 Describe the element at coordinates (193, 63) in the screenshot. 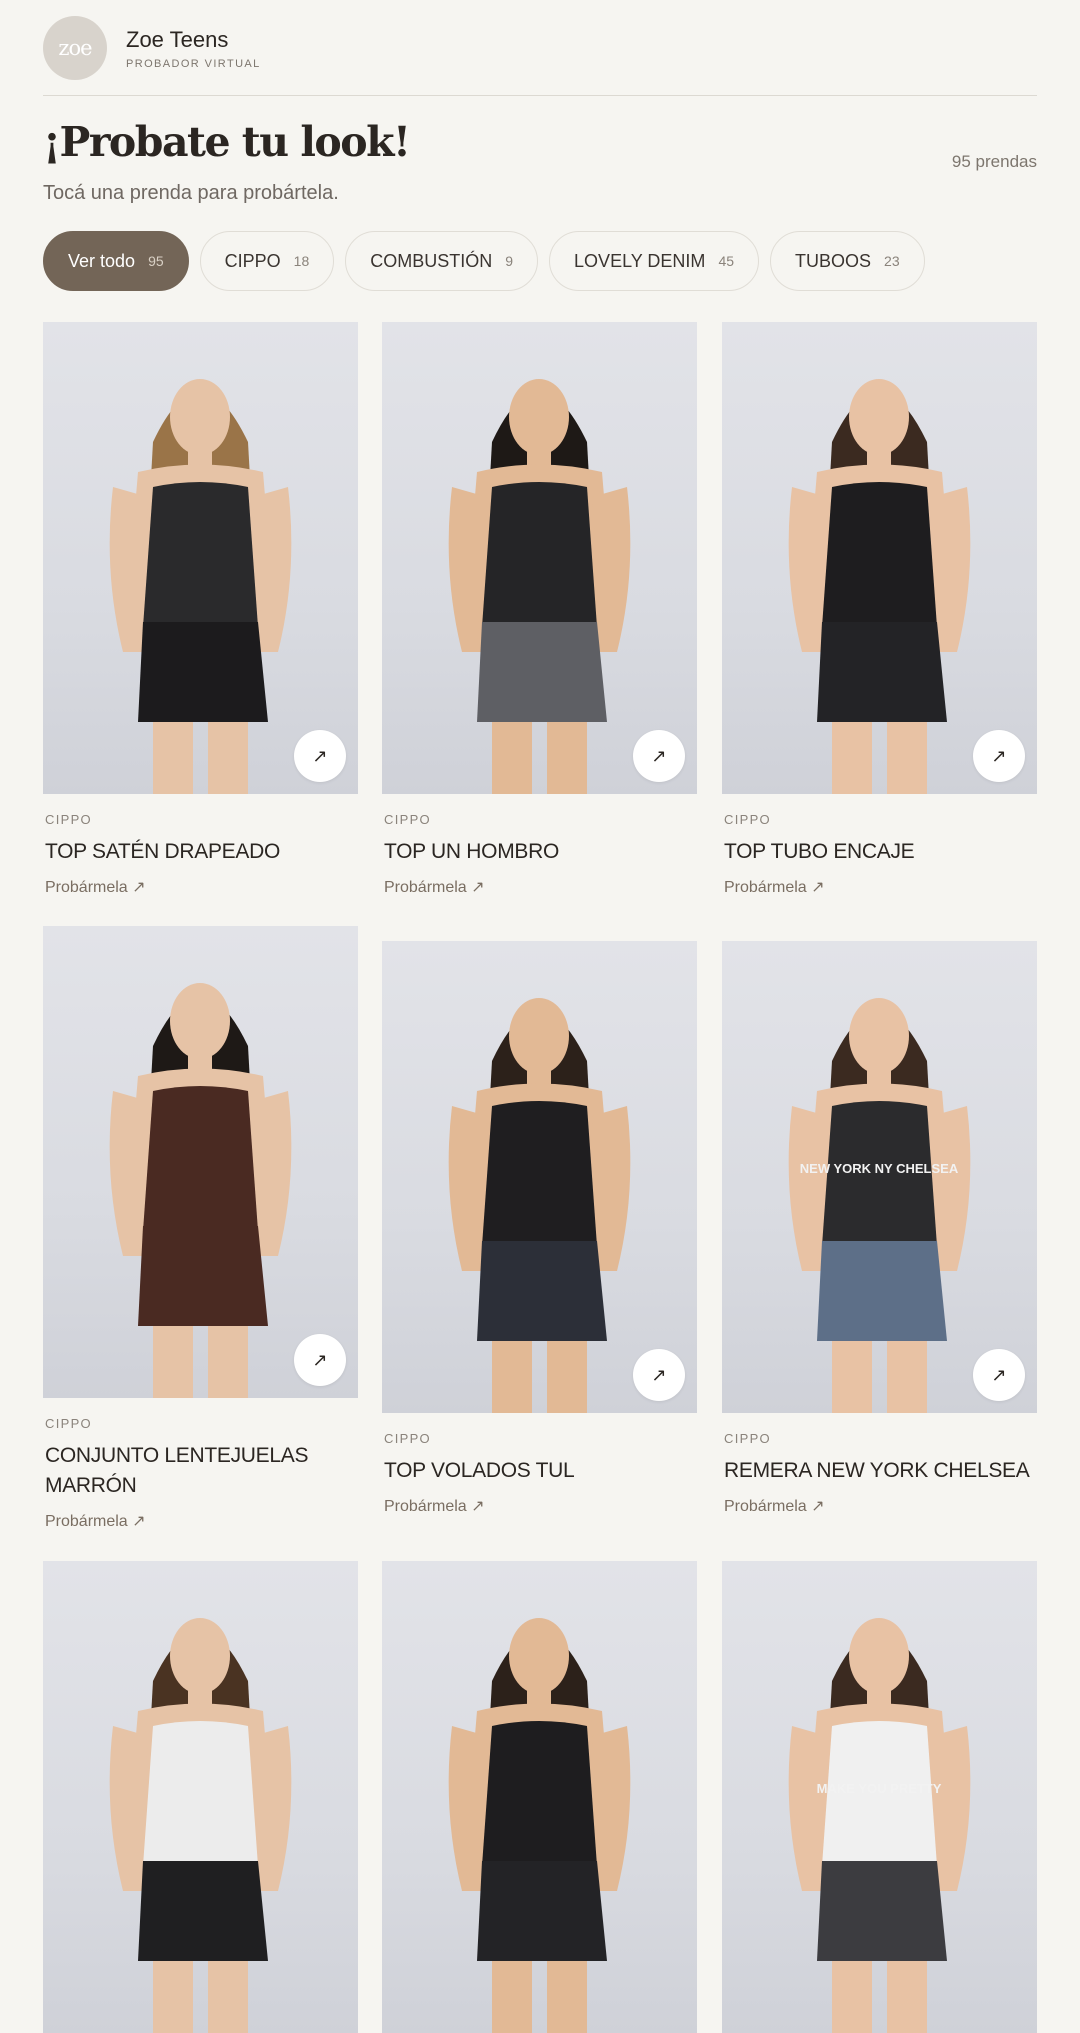

I see `brand-subtitle: PROBADOR VIRTUAL` at that location.